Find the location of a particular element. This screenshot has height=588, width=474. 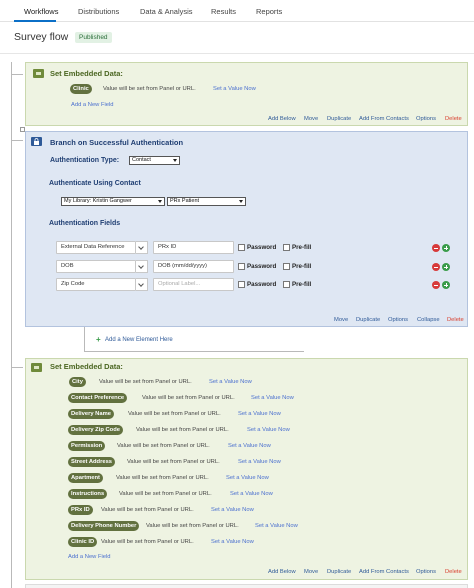

auth-field-select: External Data Reference is located at coordinates (96, 247).